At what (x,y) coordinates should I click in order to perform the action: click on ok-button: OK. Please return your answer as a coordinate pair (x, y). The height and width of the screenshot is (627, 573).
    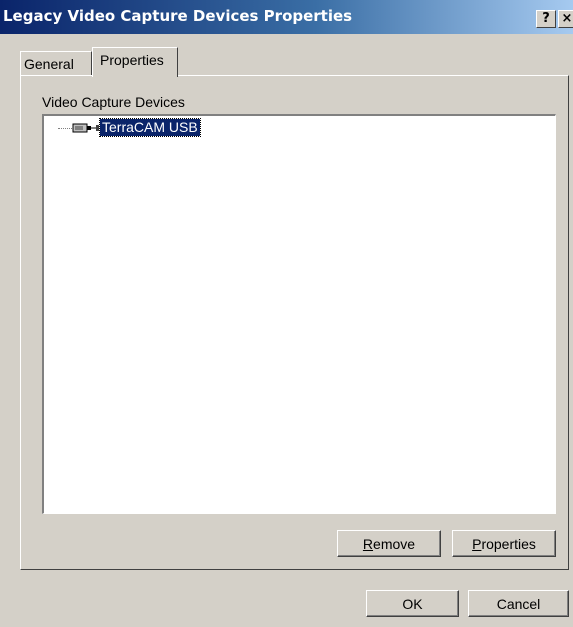
    Looking at the image, I should click on (412, 603).